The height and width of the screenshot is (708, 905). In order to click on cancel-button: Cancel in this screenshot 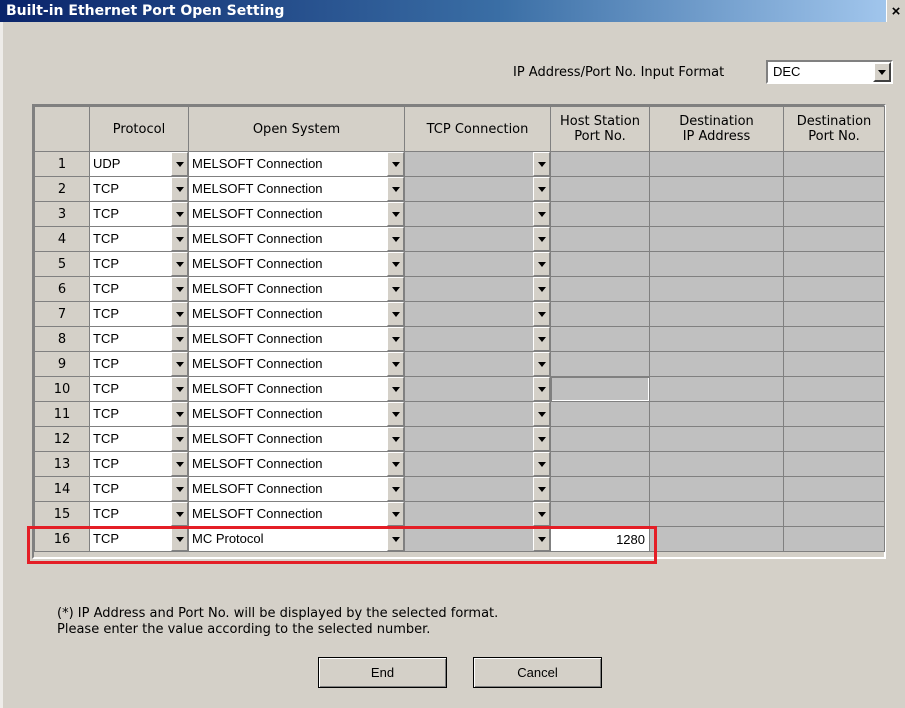, I will do `click(537, 672)`.